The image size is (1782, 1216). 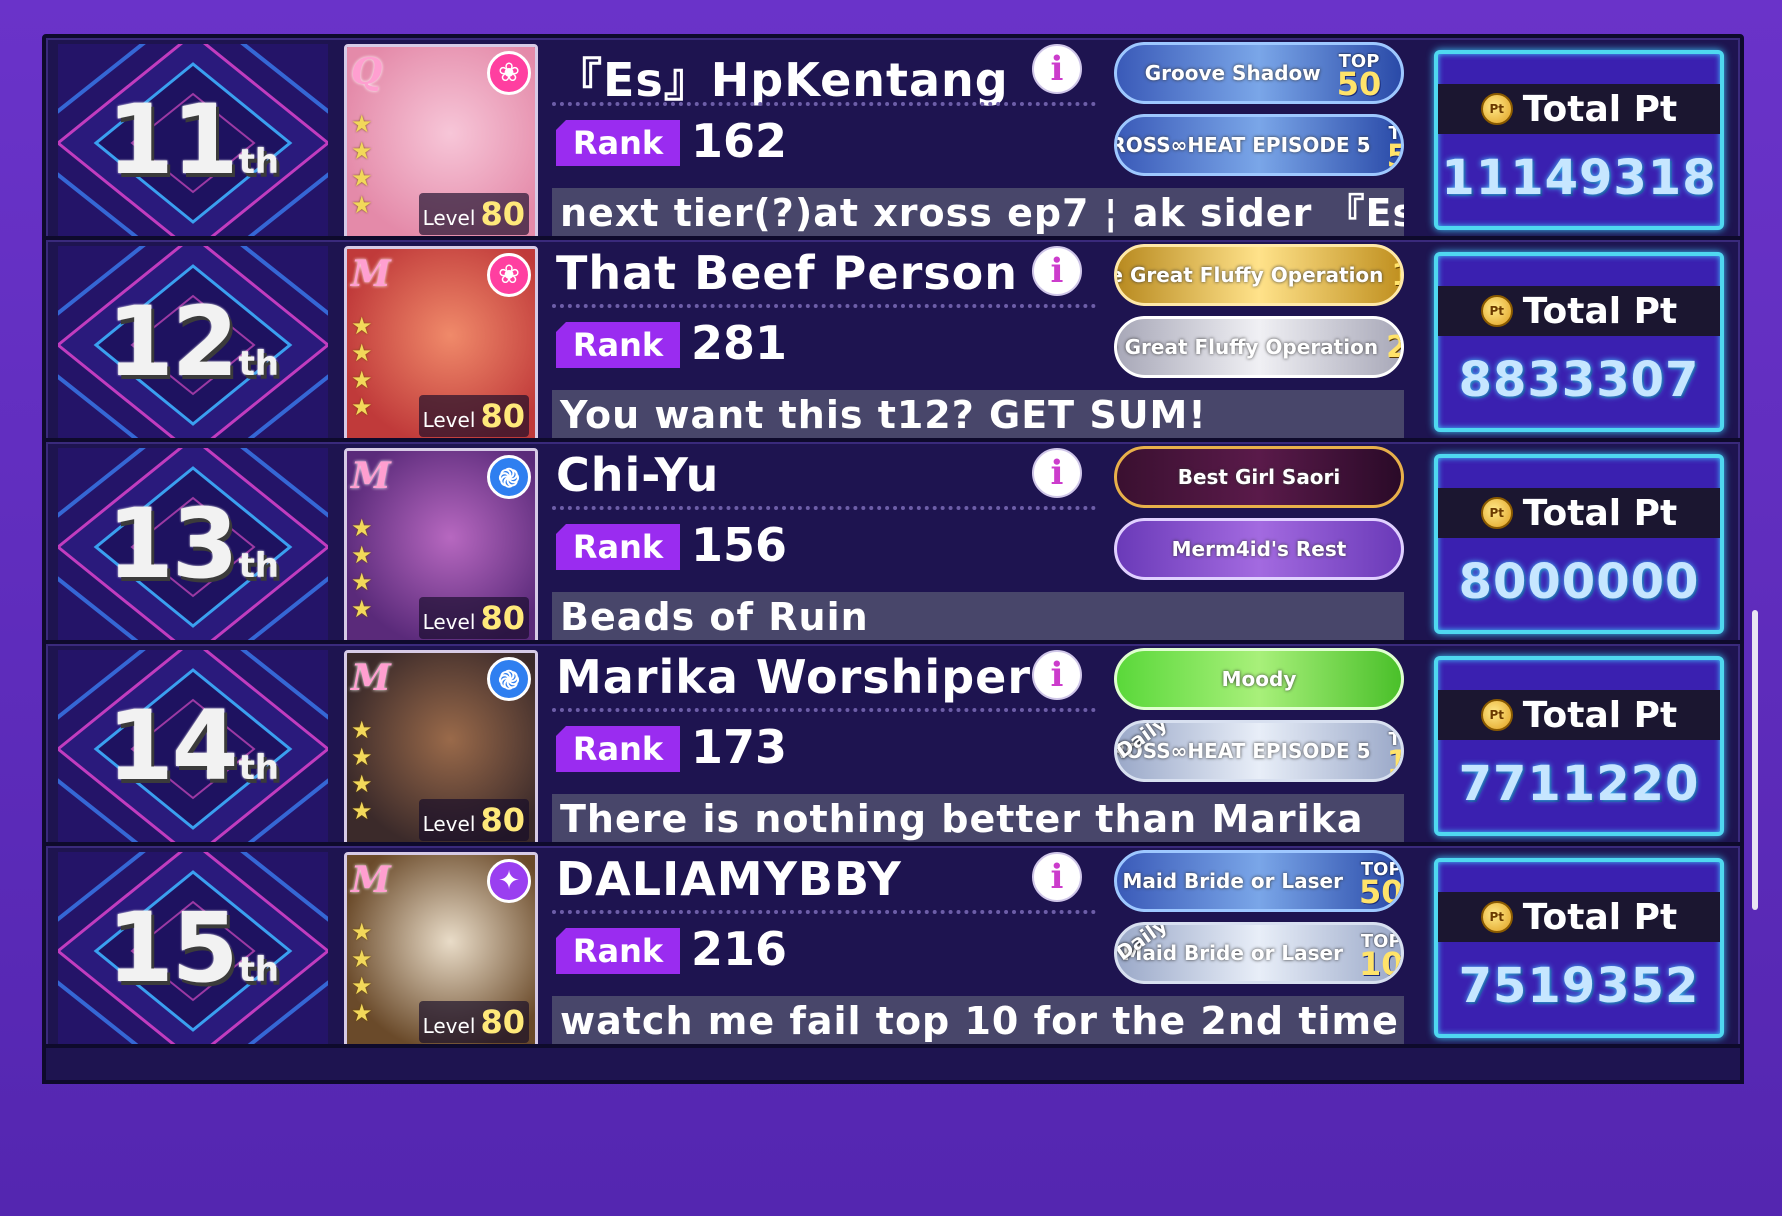 I want to click on rank-position: 15th, so click(x=193, y=948).